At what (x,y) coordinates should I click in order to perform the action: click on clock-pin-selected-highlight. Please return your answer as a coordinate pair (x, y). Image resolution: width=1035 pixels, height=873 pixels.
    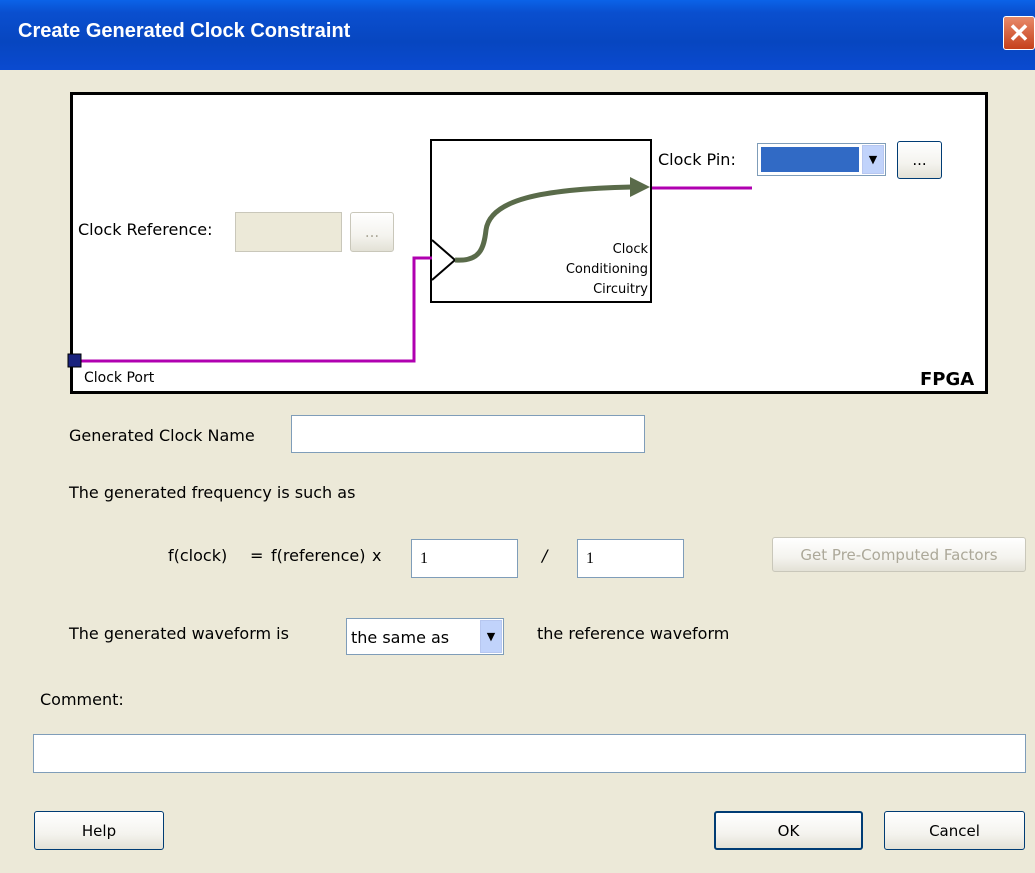
    Looking at the image, I should click on (810, 159).